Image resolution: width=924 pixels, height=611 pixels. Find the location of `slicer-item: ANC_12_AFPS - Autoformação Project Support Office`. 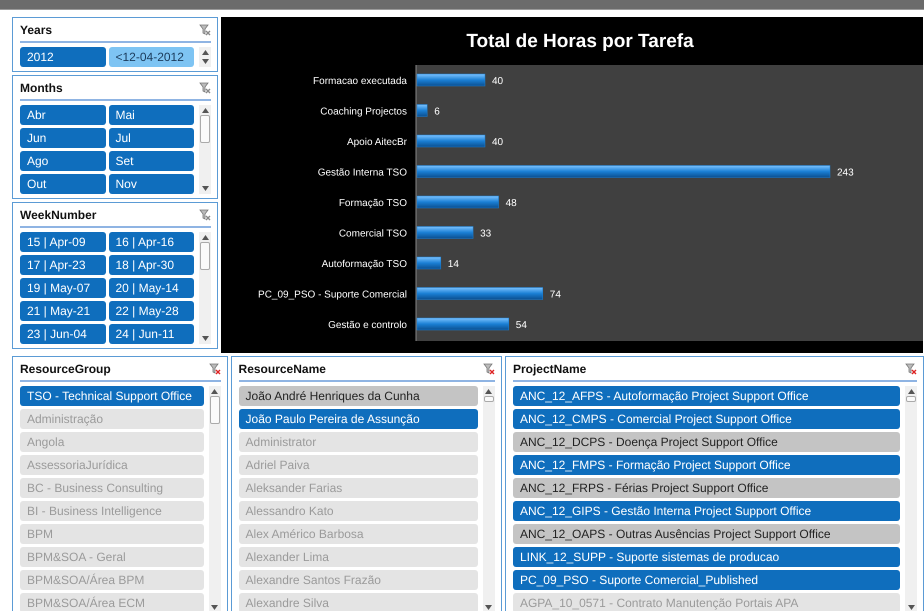

slicer-item: ANC_12_AFPS - Autoformação Project Support Office is located at coordinates (706, 396).